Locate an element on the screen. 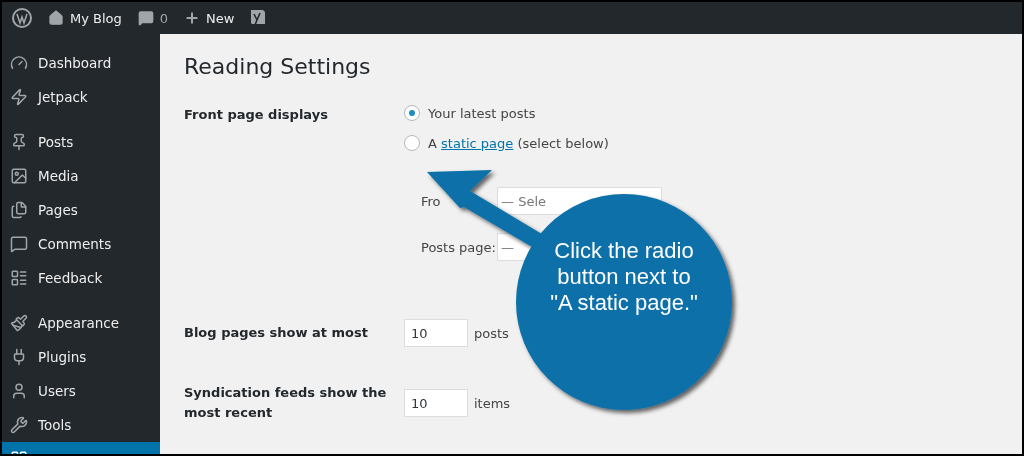  posts-icon is located at coordinates (19, 142).